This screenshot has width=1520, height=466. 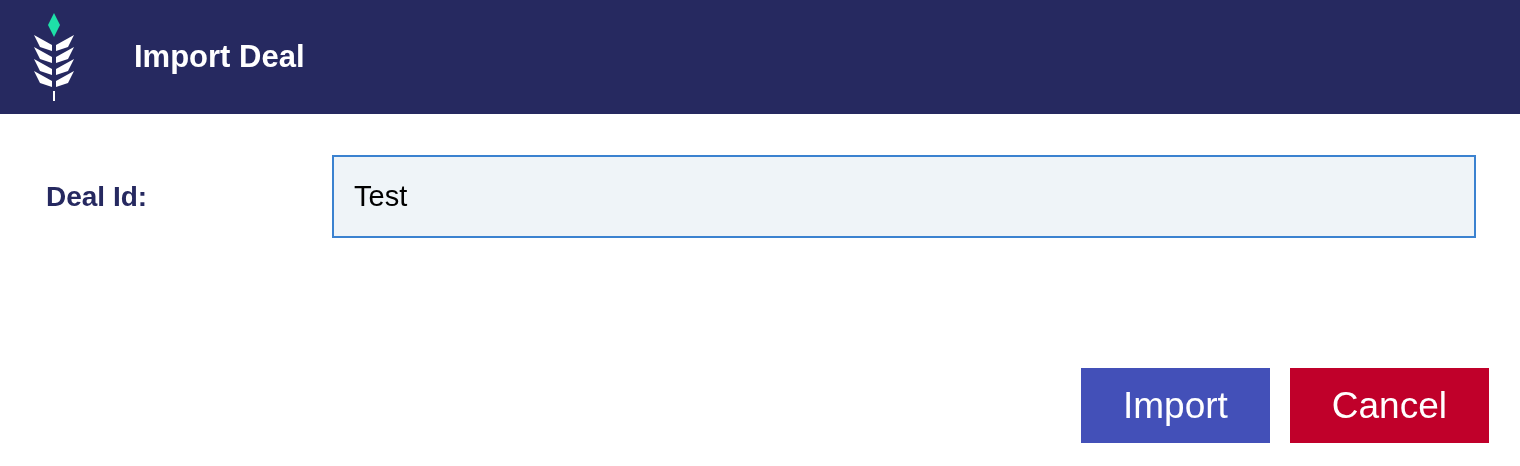 I want to click on import-button: Import, so click(x=1175, y=405).